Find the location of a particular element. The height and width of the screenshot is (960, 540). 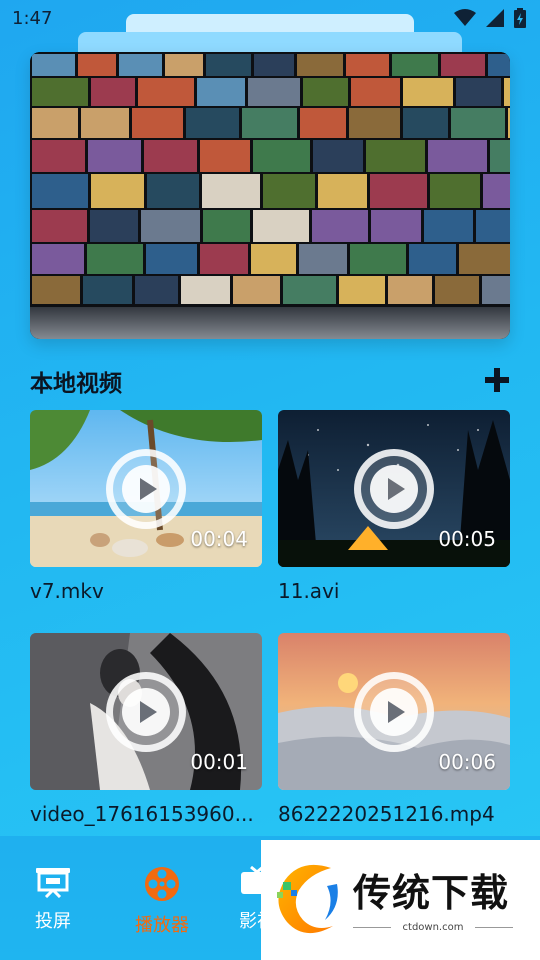

projector-icon is located at coordinates (53, 883).